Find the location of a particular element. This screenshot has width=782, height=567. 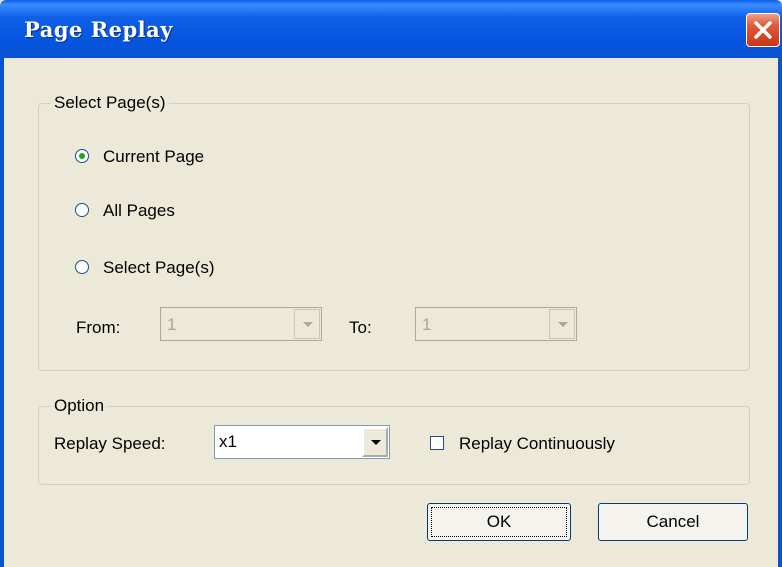

current-page-label: Current Page is located at coordinates (153, 157).